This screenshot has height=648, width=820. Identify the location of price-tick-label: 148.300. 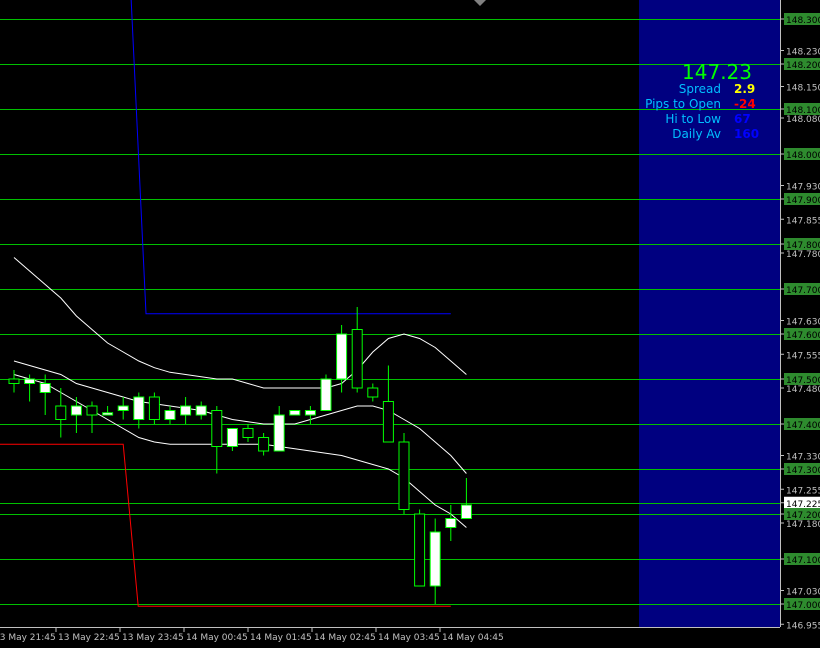
(803, 21).